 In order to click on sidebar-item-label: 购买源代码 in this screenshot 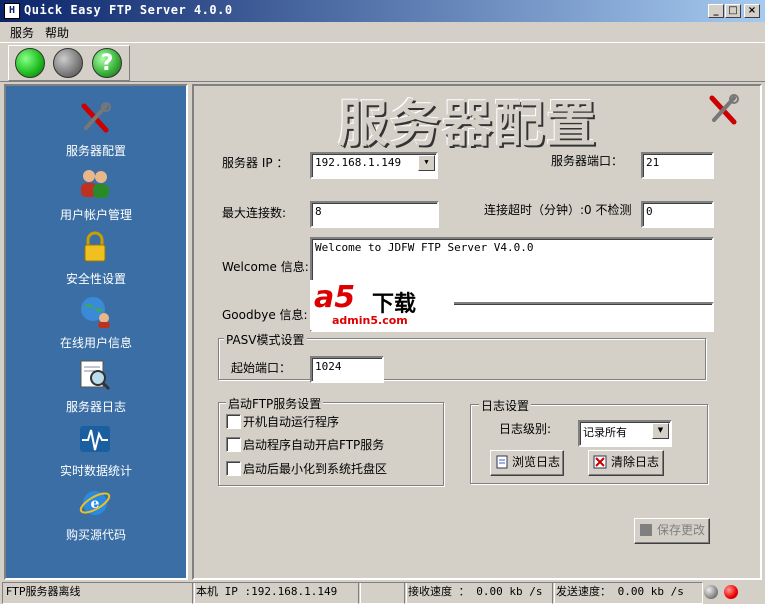, I will do `click(95, 535)`.